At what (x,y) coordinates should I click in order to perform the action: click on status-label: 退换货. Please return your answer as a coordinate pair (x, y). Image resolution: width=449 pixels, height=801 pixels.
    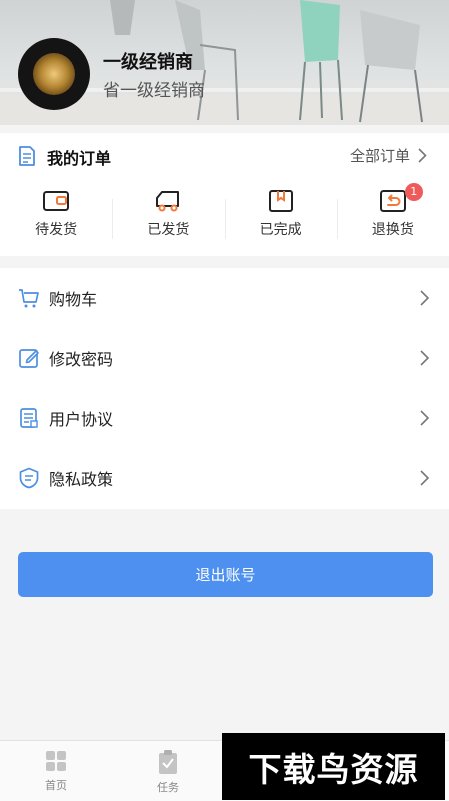
    Looking at the image, I should click on (392, 230).